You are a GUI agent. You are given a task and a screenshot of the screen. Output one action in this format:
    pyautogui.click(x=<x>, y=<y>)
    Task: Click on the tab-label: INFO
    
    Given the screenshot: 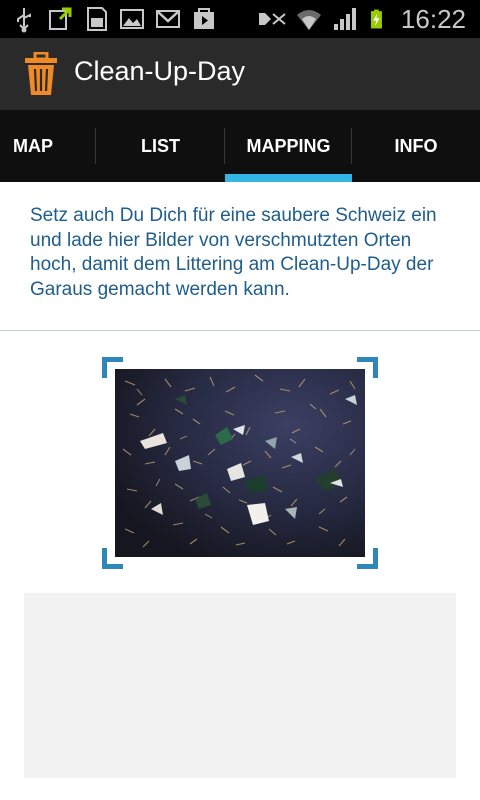 What is the action you would take?
    pyautogui.click(x=416, y=145)
    